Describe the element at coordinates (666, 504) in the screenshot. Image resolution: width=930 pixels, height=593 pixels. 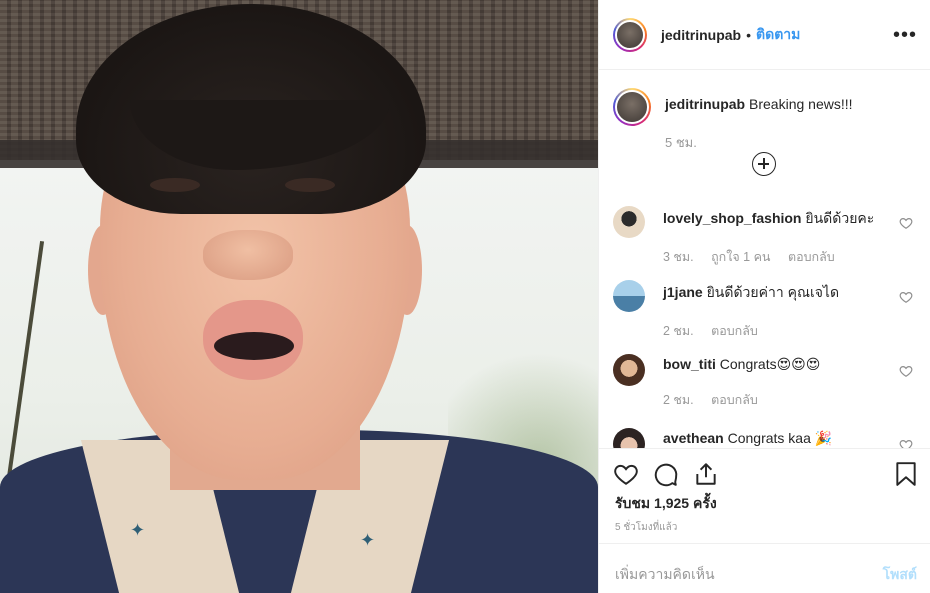
I see `view-count: รับชม 1,925 ครั้ง` at that location.